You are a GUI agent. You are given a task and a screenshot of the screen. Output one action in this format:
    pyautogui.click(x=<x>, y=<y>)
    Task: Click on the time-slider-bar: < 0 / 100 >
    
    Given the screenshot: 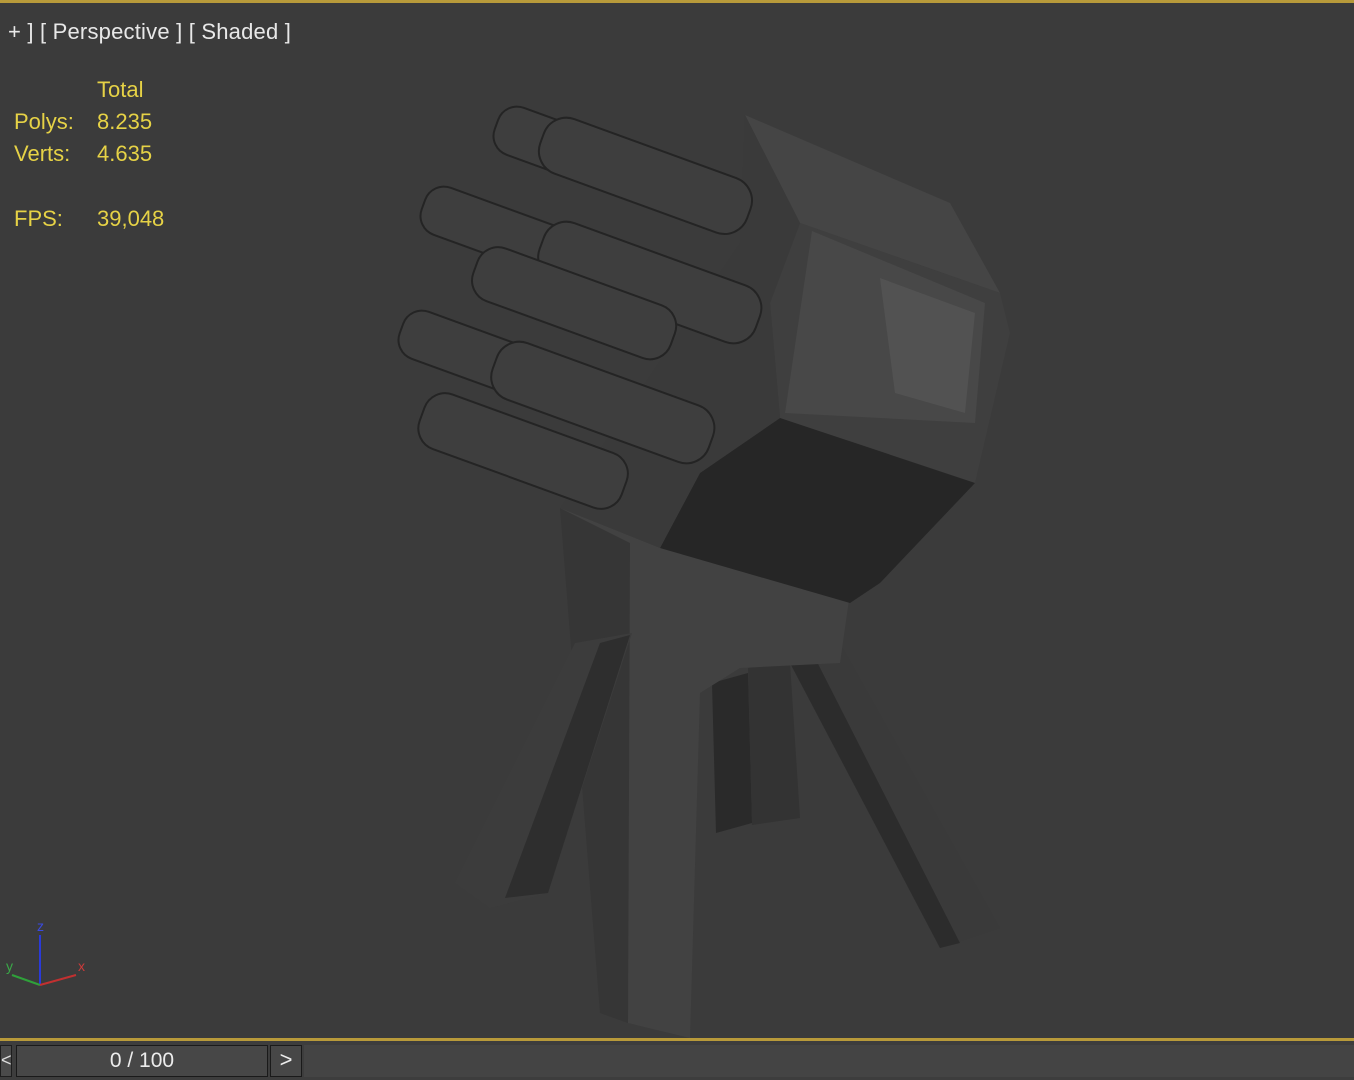 What is the action you would take?
    pyautogui.click(x=677, y=1059)
    